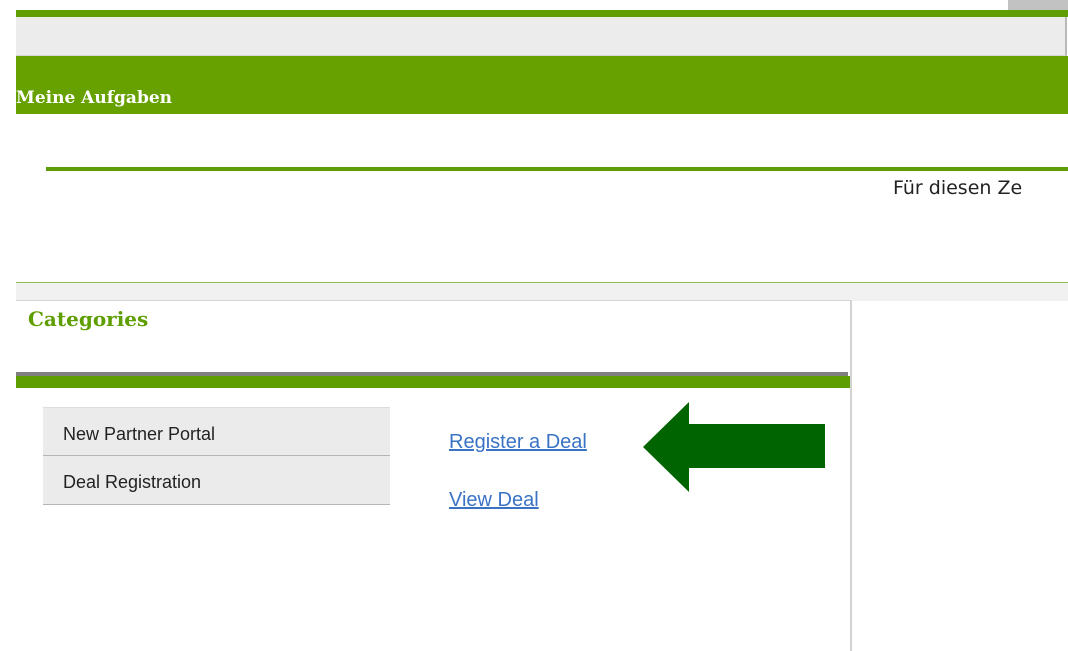 Image resolution: width=1068 pixels, height=651 pixels. Describe the element at coordinates (557, 169) in the screenshot. I see `section-divider` at that location.